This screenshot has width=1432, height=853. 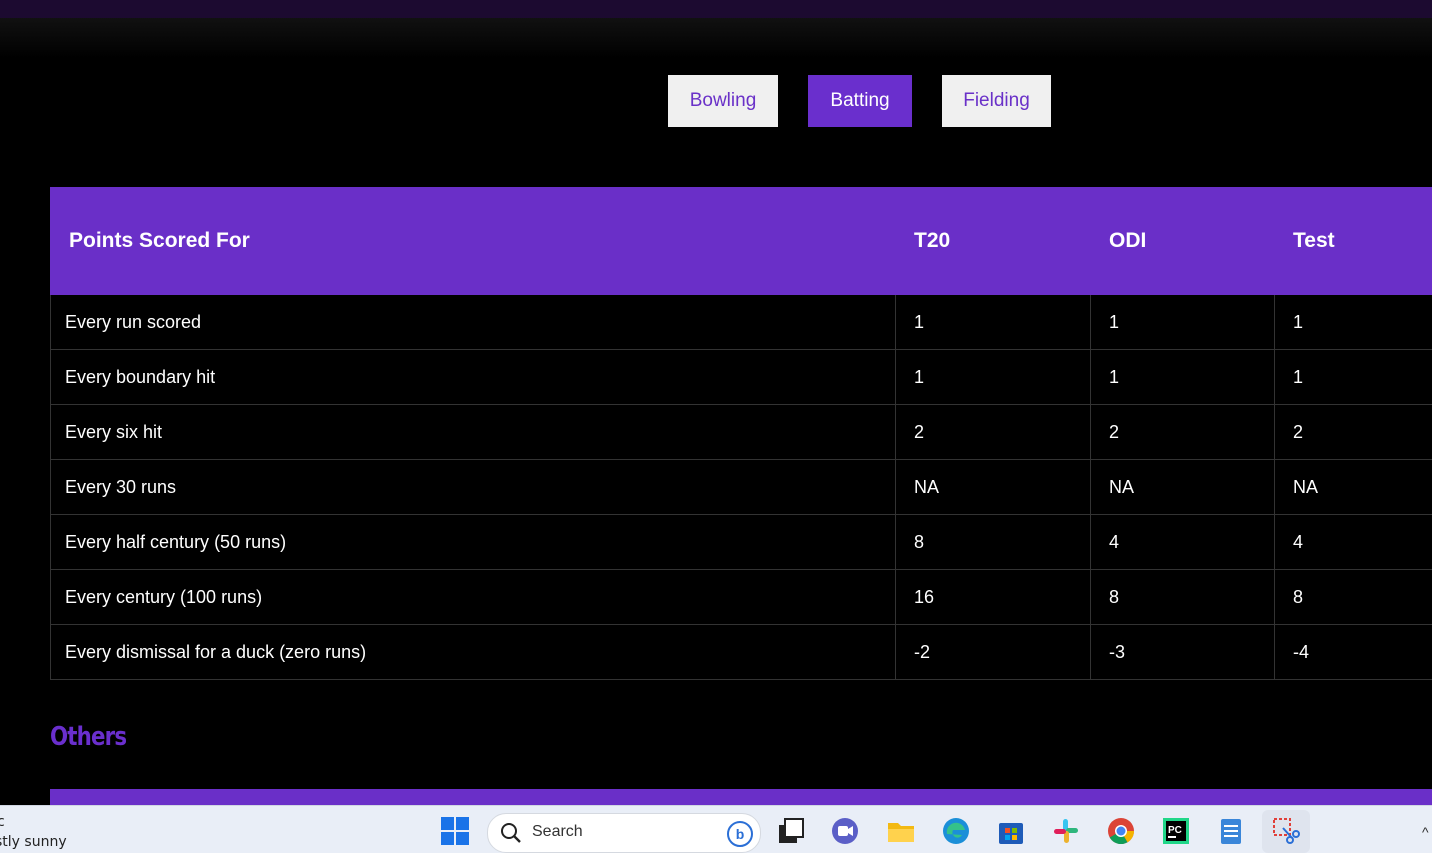 I want to click on stat-tabs: Bowling Batting Fielding, so click(x=716, y=101).